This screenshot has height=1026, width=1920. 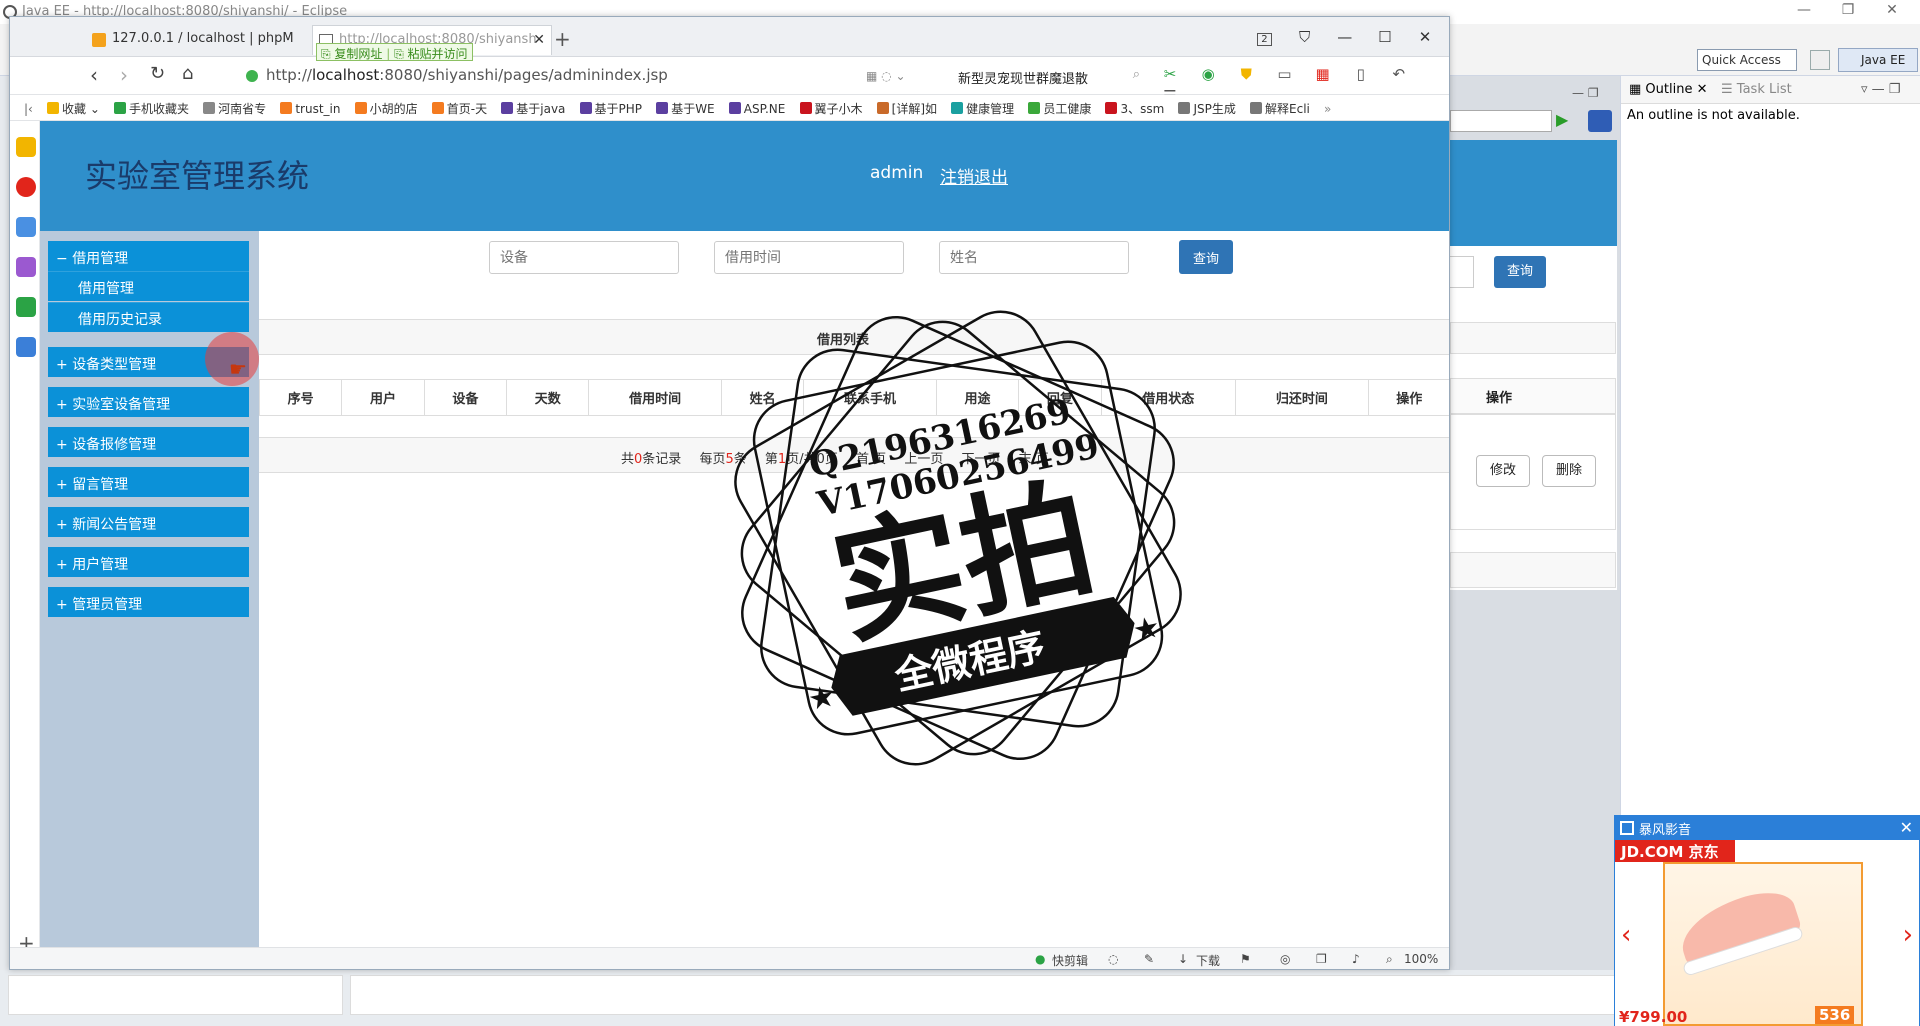 What do you see at coordinates (1820, 60) in the screenshot?
I see `open-perspective-icon` at bounding box center [1820, 60].